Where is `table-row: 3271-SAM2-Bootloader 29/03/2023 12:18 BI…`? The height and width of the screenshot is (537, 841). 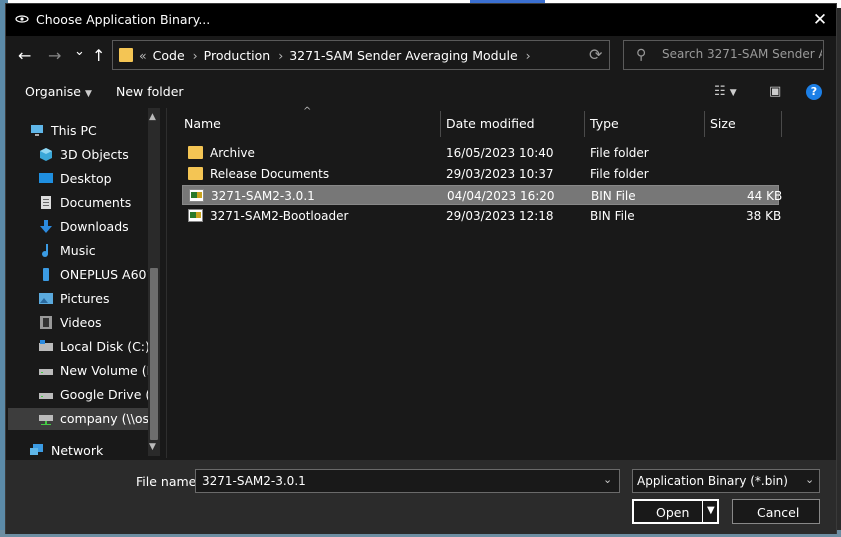
table-row: 3271-SAM2-Bootloader 29/03/2023 12:18 BI… is located at coordinates (482, 216).